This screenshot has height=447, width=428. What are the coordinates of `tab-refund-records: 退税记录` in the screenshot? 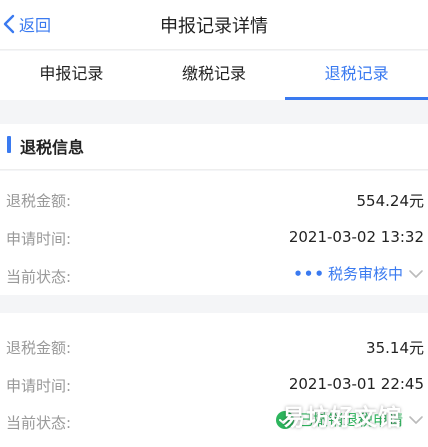 It's located at (356, 75).